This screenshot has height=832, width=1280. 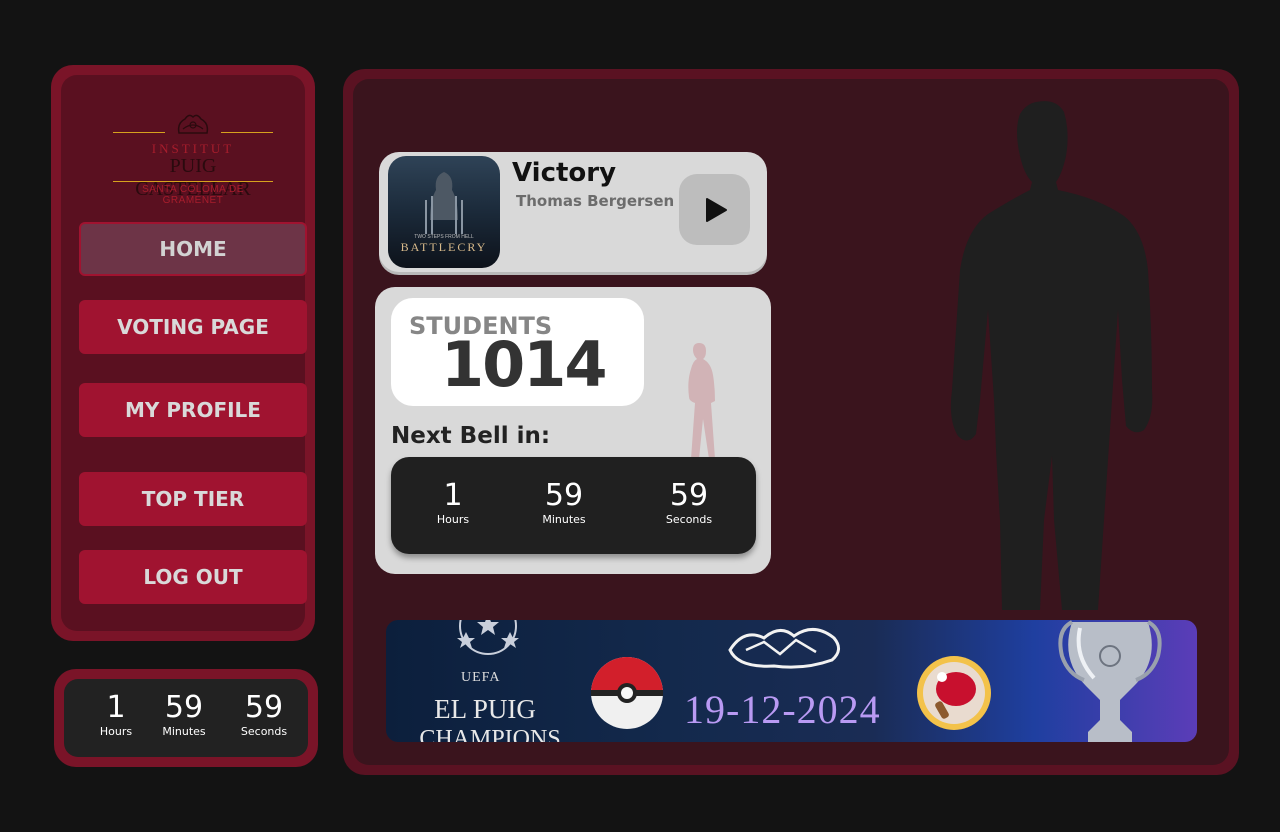 I want to click on song-title: Victory, so click(x=564, y=173).